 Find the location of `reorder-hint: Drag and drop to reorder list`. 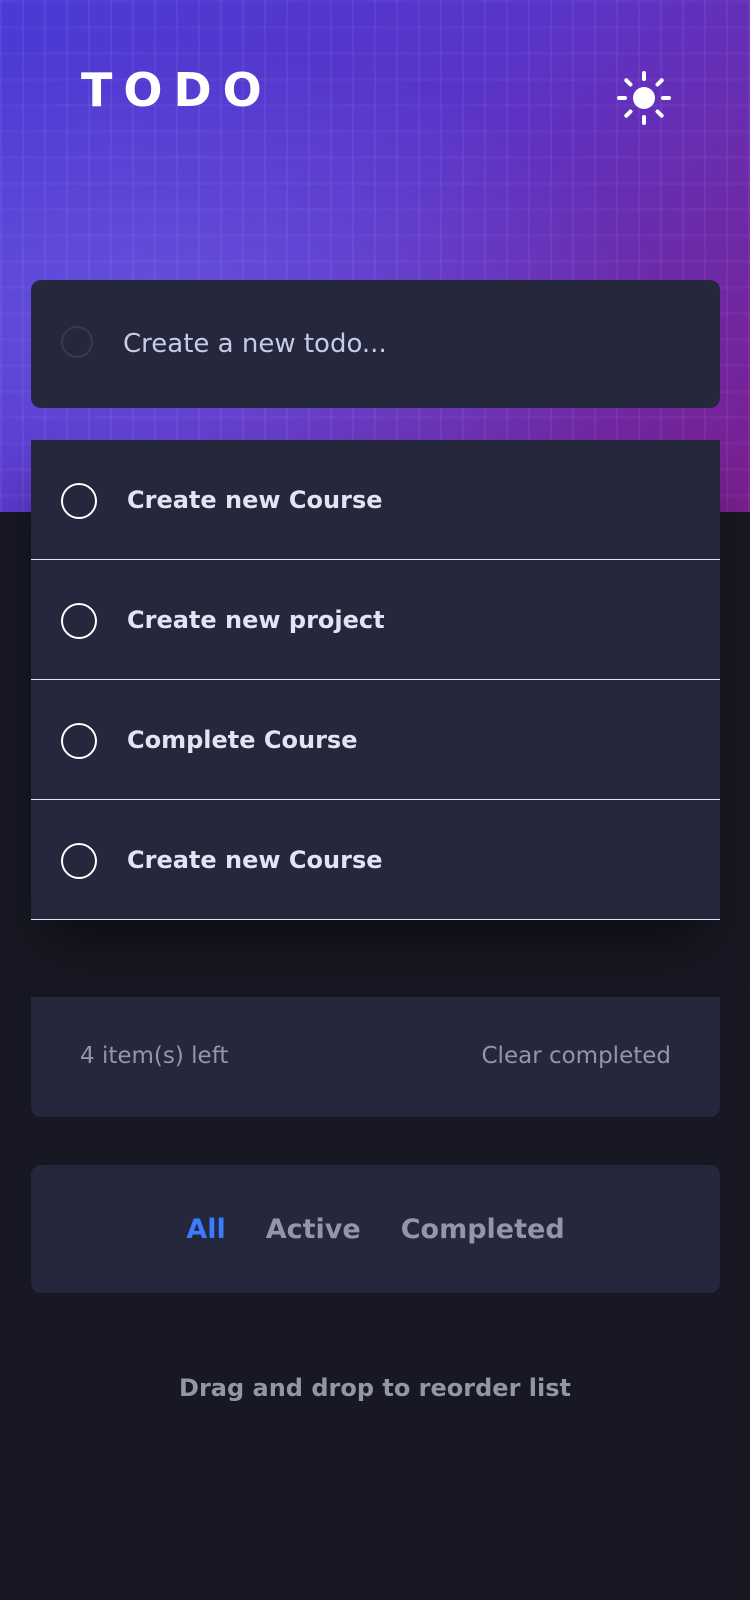

reorder-hint: Drag and drop to reorder list is located at coordinates (375, 1388).